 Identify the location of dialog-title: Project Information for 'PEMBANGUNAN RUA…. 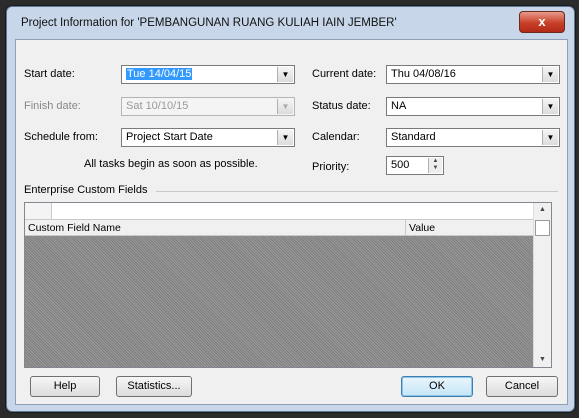
(209, 23).